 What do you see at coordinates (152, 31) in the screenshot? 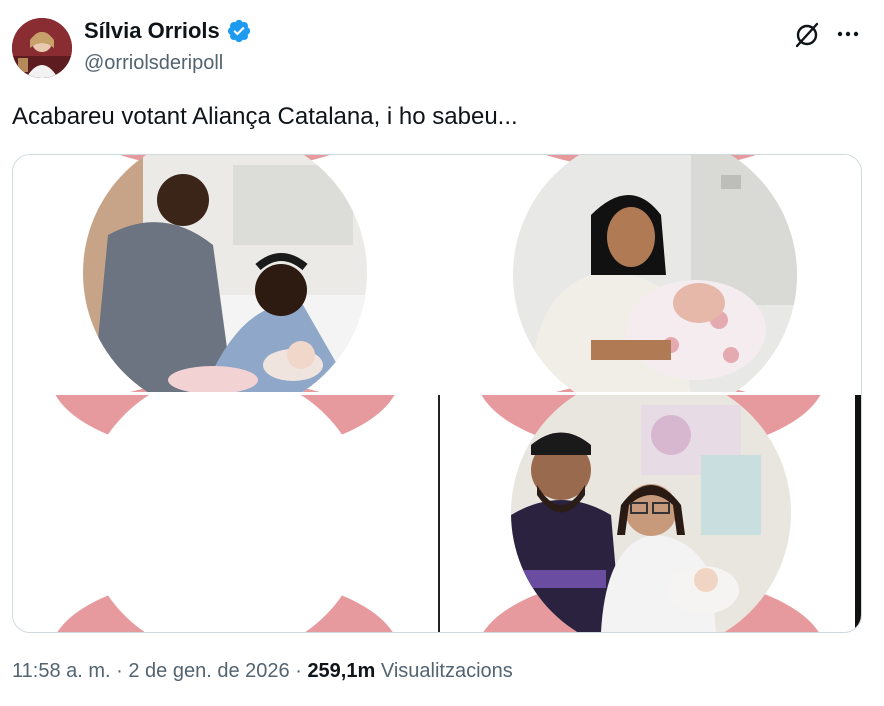
I see `author-name: Sílvia Orriols` at bounding box center [152, 31].